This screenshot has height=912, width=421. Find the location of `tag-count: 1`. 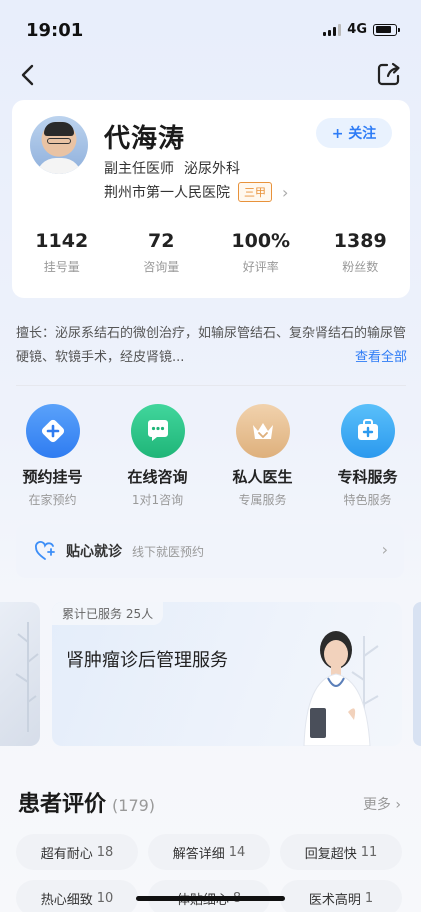

tag-count: 1 is located at coordinates (369, 898).